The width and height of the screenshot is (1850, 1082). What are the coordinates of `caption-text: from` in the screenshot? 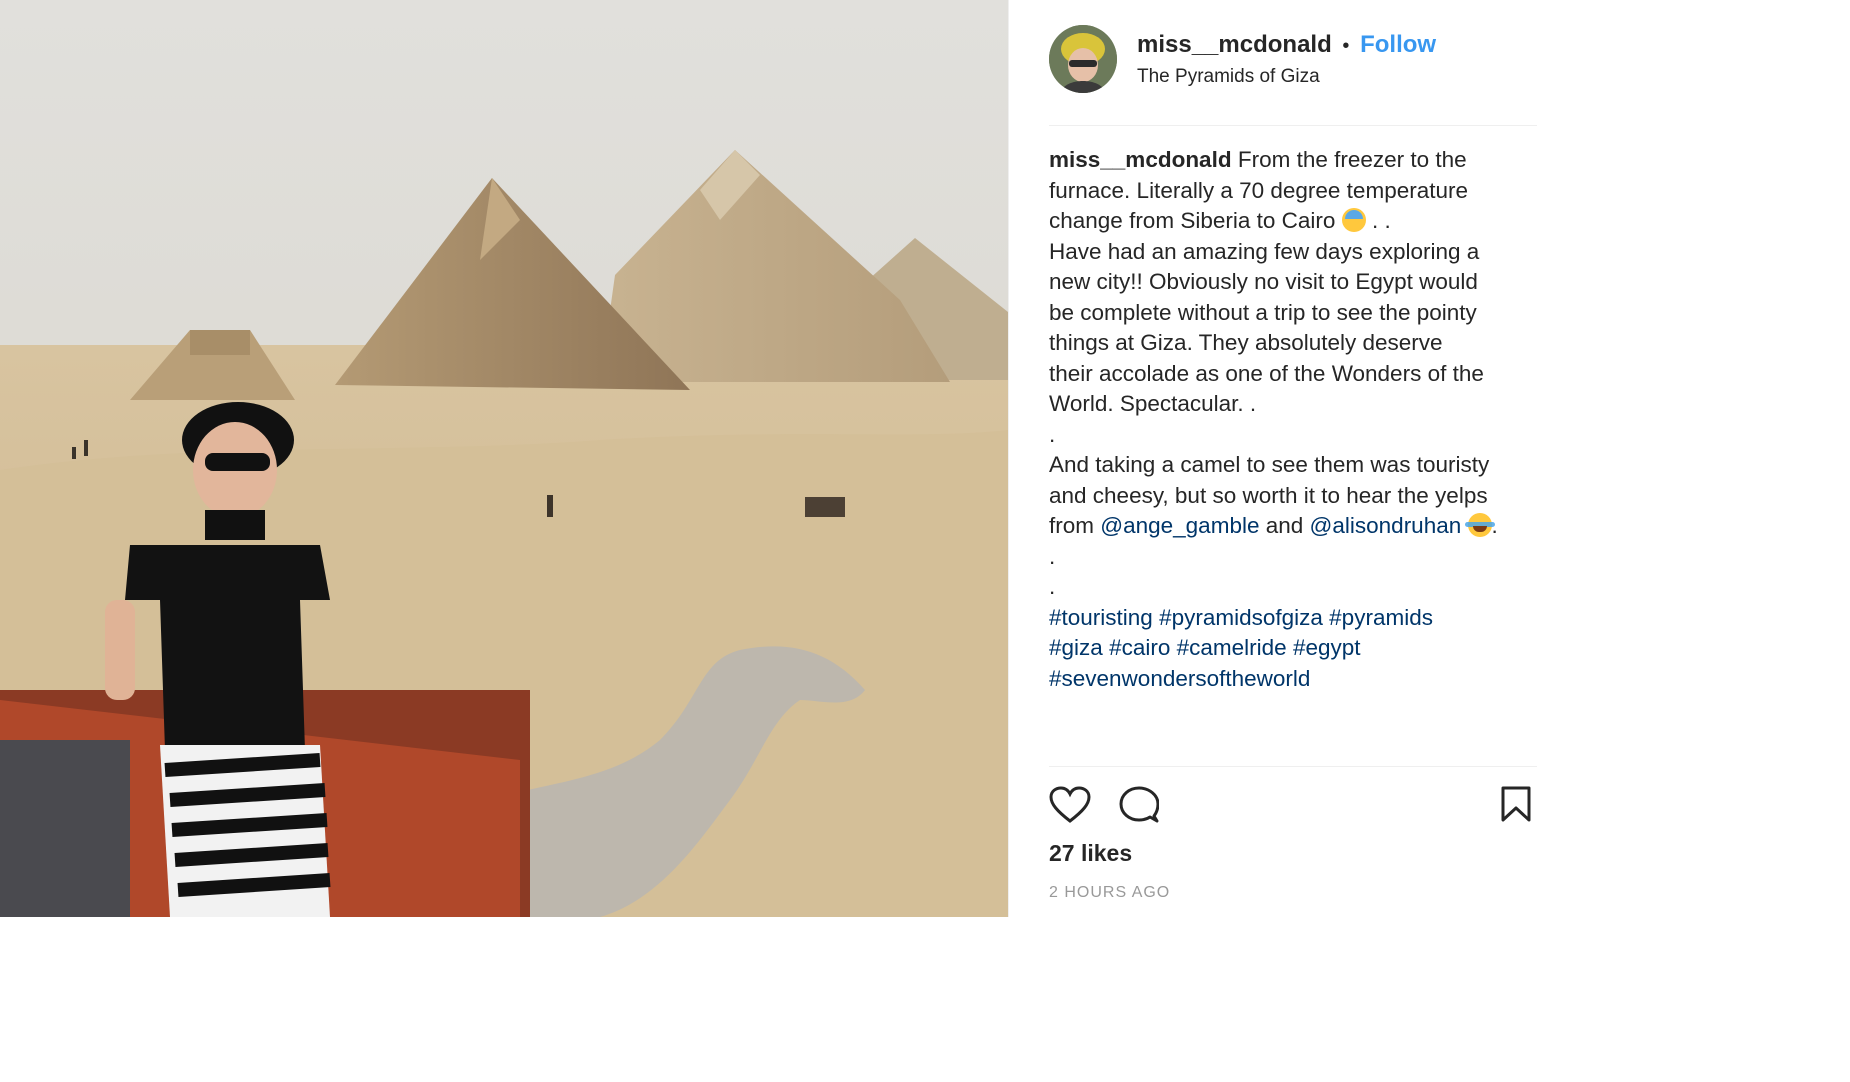 It's located at (1071, 525).